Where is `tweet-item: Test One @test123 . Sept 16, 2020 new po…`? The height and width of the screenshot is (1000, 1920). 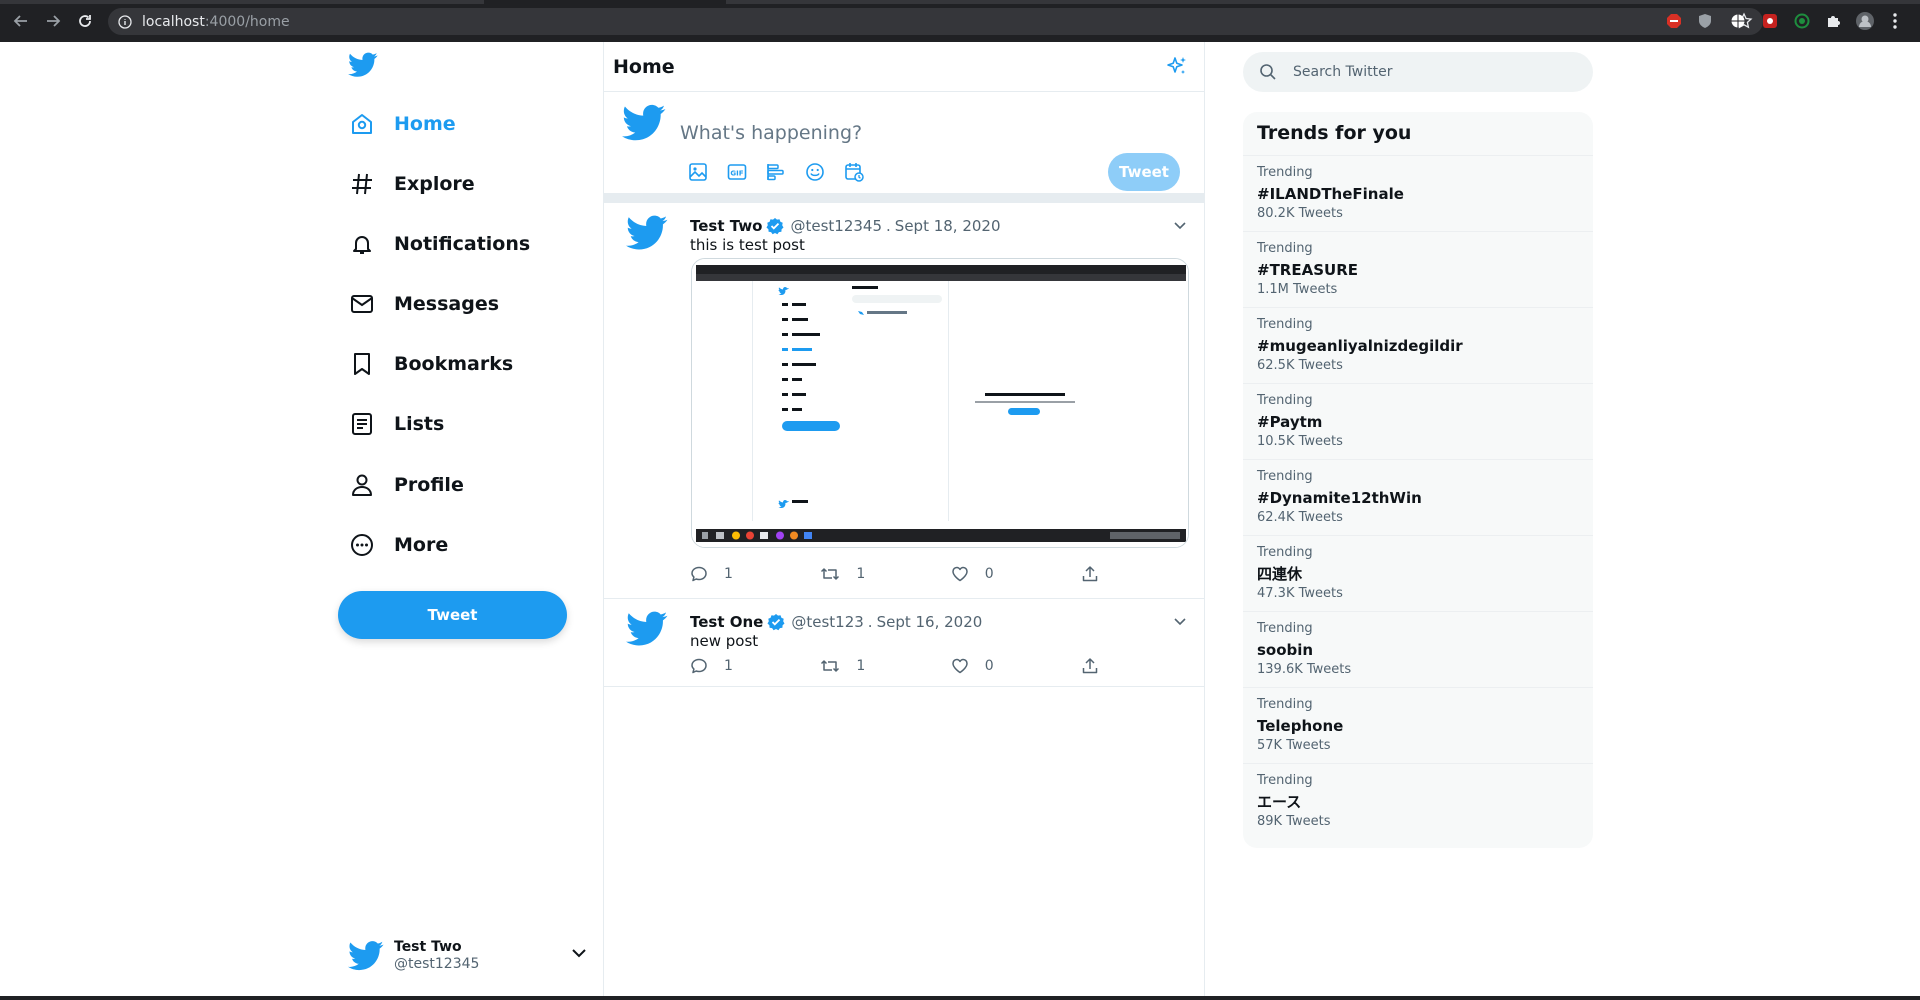
tweet-item: Test One @test123 . Sept 16, 2020 new po… is located at coordinates (904, 643).